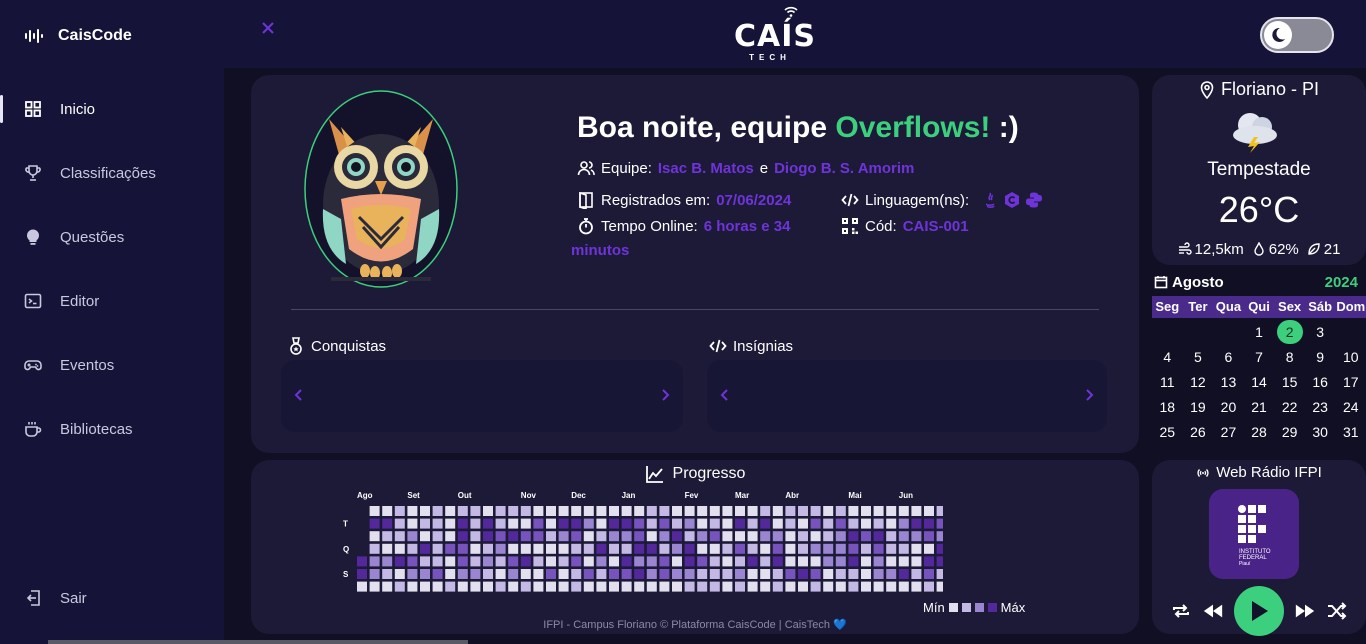 The width and height of the screenshot is (1366, 644). What do you see at coordinates (844, 168) in the screenshot?
I see `member-2: Diogo B. S. Amorim` at bounding box center [844, 168].